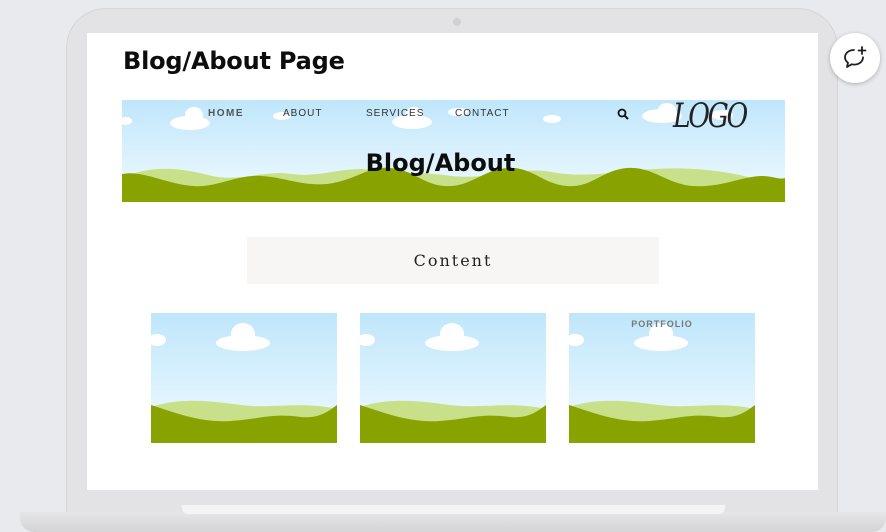 The height and width of the screenshot is (532, 886). I want to click on nav-services: SERVICES, so click(395, 113).